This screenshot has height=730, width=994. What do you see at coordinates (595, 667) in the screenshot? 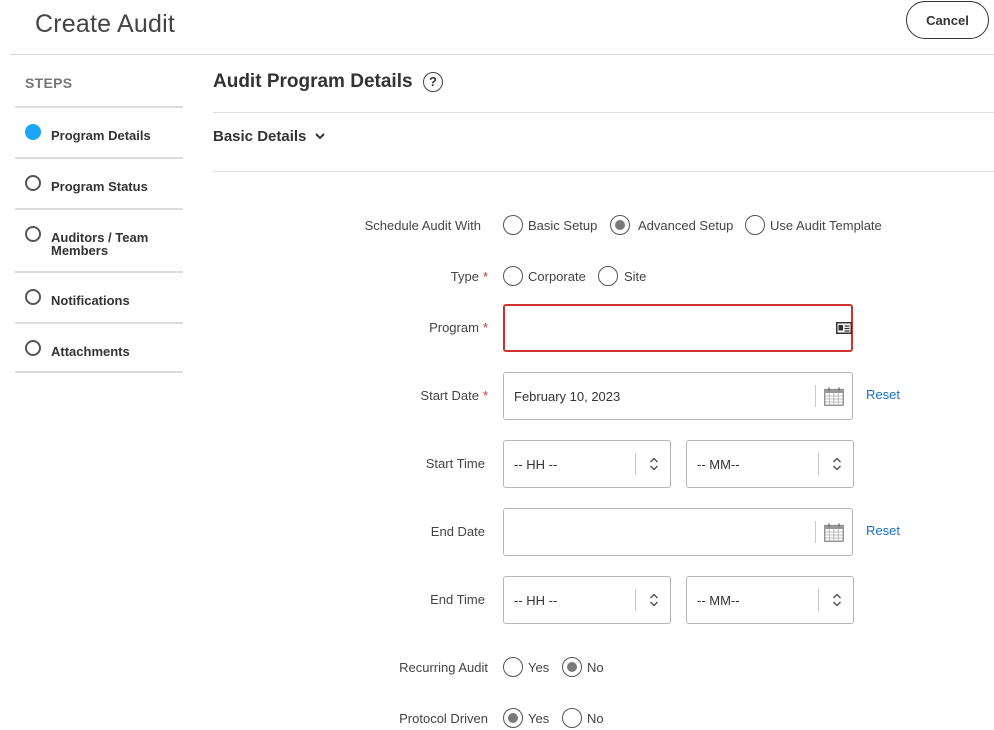
I see `radio-recurring-no-label: No` at bounding box center [595, 667].